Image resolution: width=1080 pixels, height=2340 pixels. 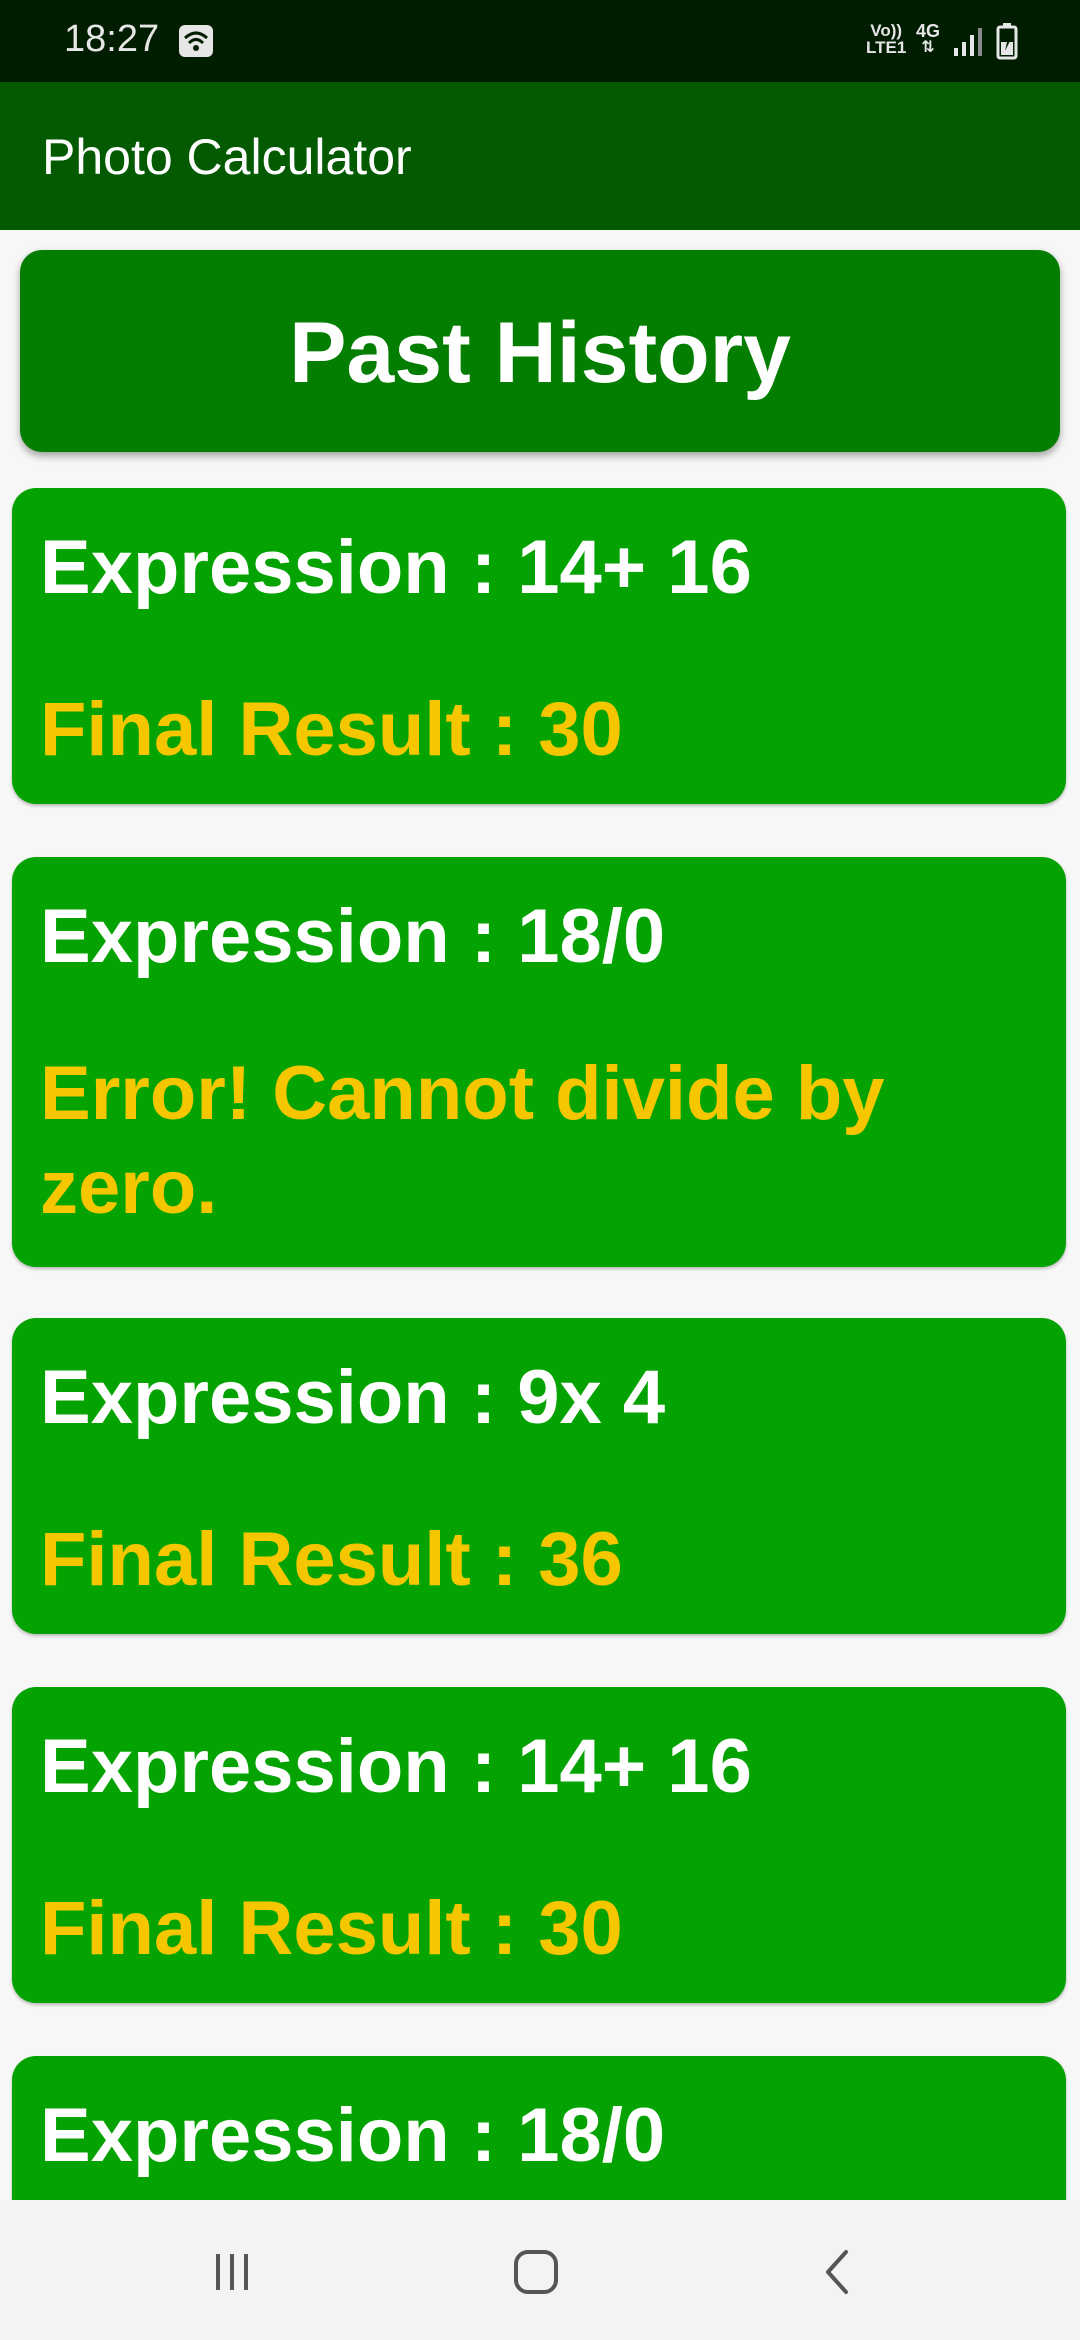 I want to click on data-arrows-icon: ⇅, so click(x=928, y=47).